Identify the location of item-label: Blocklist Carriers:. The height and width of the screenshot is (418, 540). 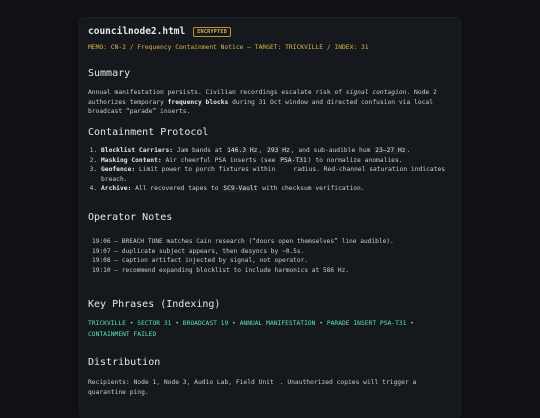
(137, 150).